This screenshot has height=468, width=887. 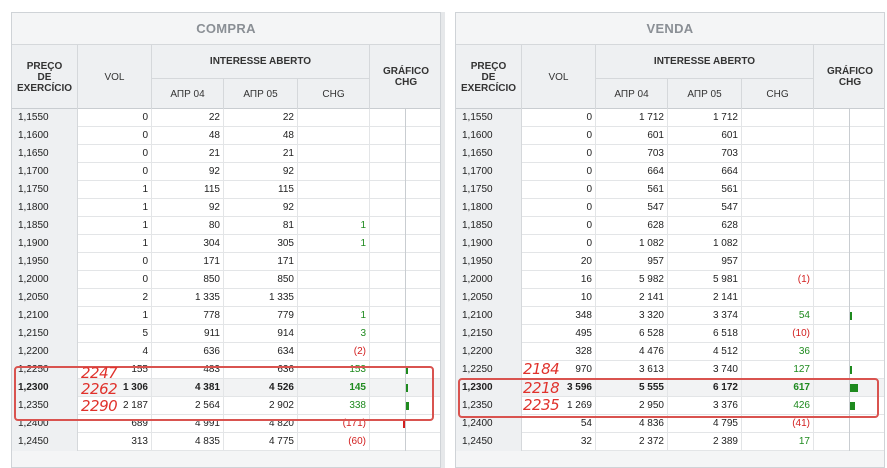 I want to click on table-row: 1,1650 0 703 703, so click(x=670, y=154).